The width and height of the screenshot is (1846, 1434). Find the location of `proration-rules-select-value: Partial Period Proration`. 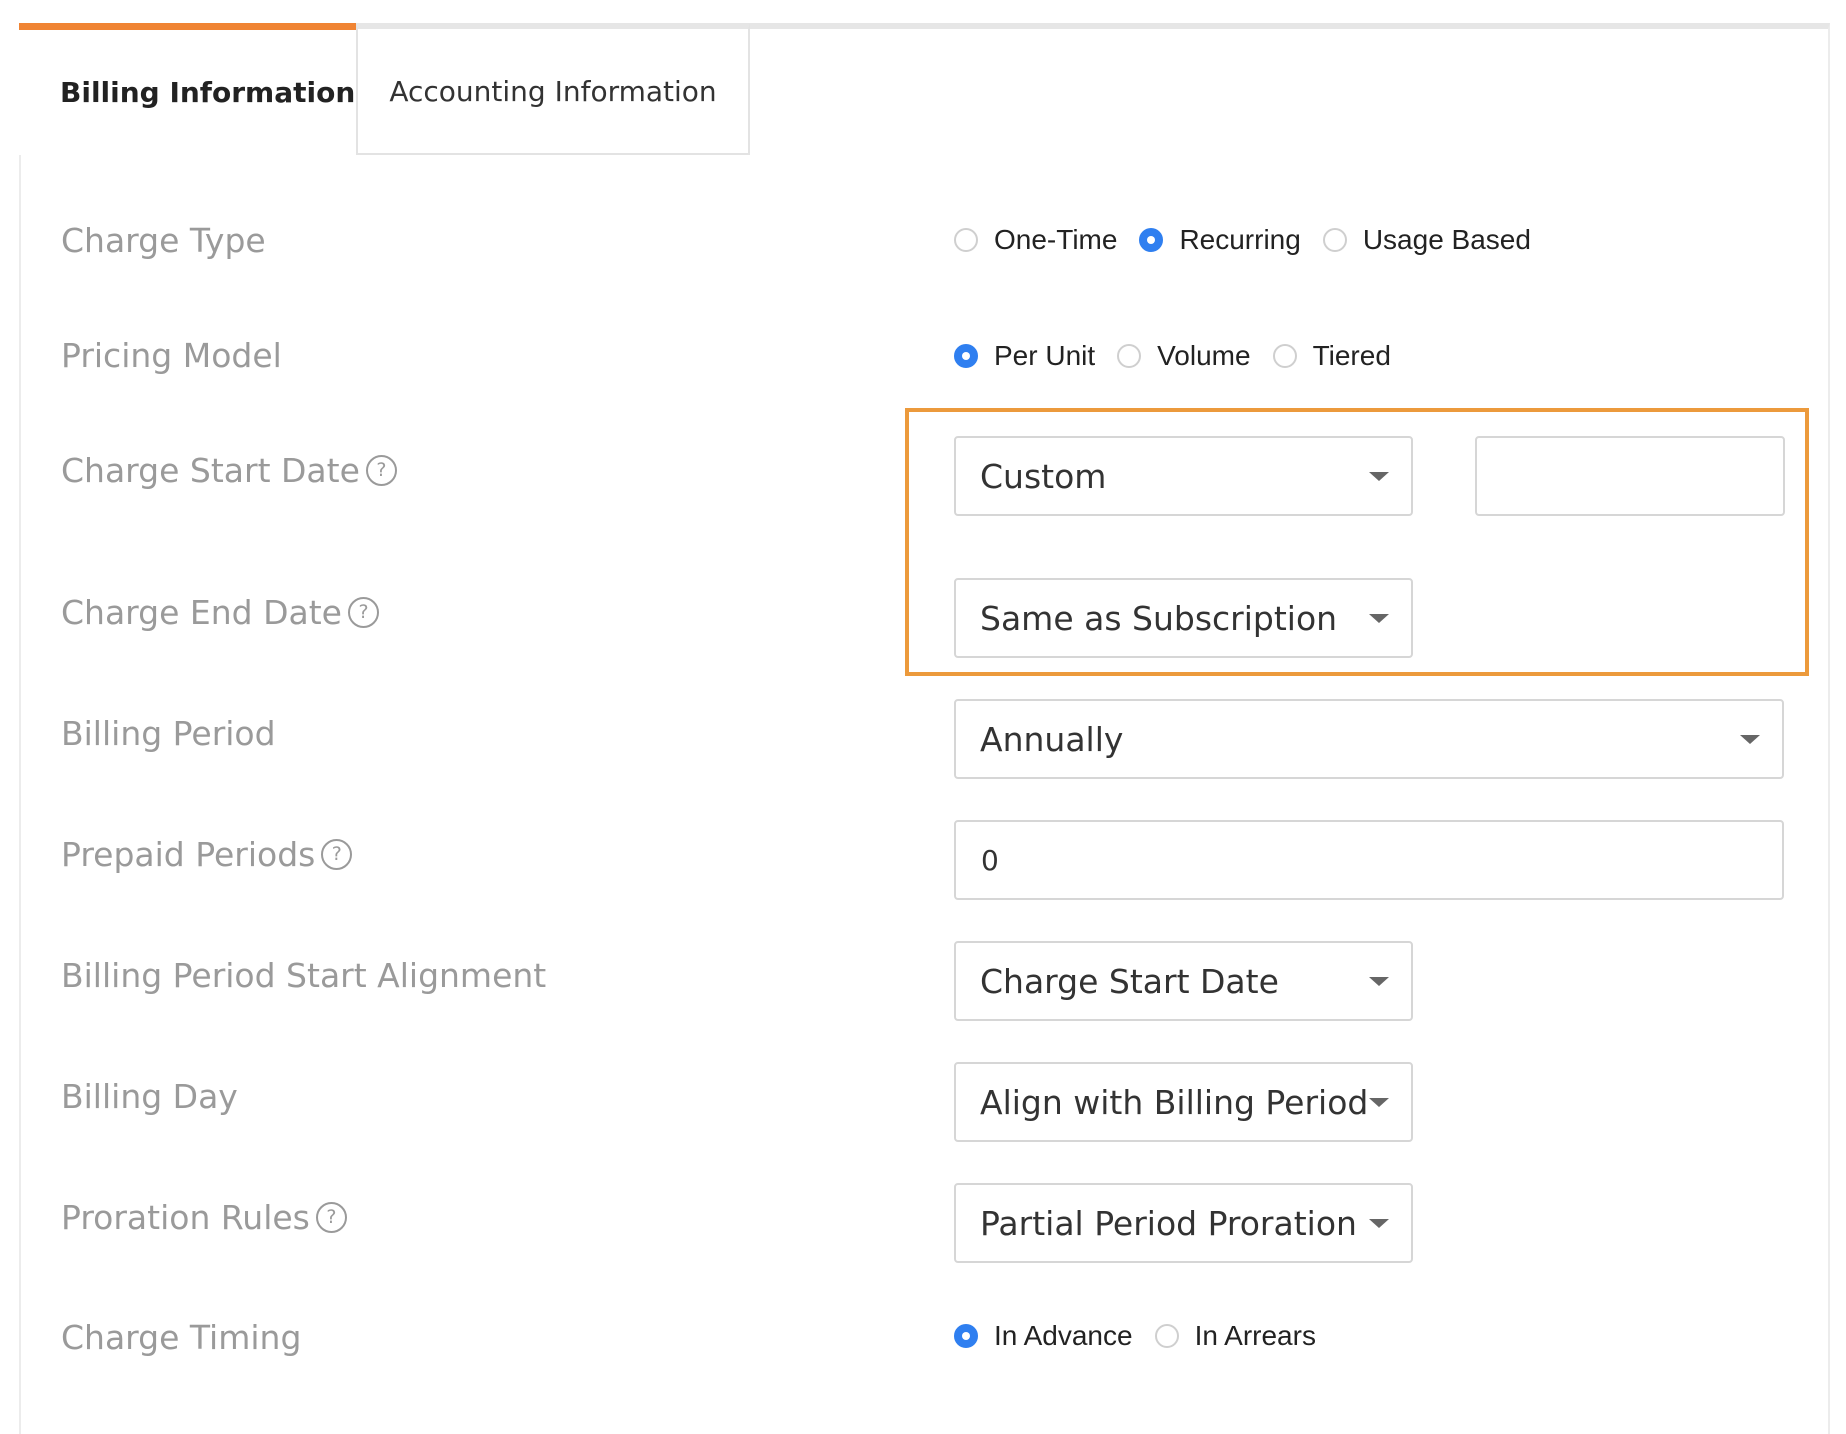

proration-rules-select-value: Partial Period Proration is located at coordinates (1168, 1223).